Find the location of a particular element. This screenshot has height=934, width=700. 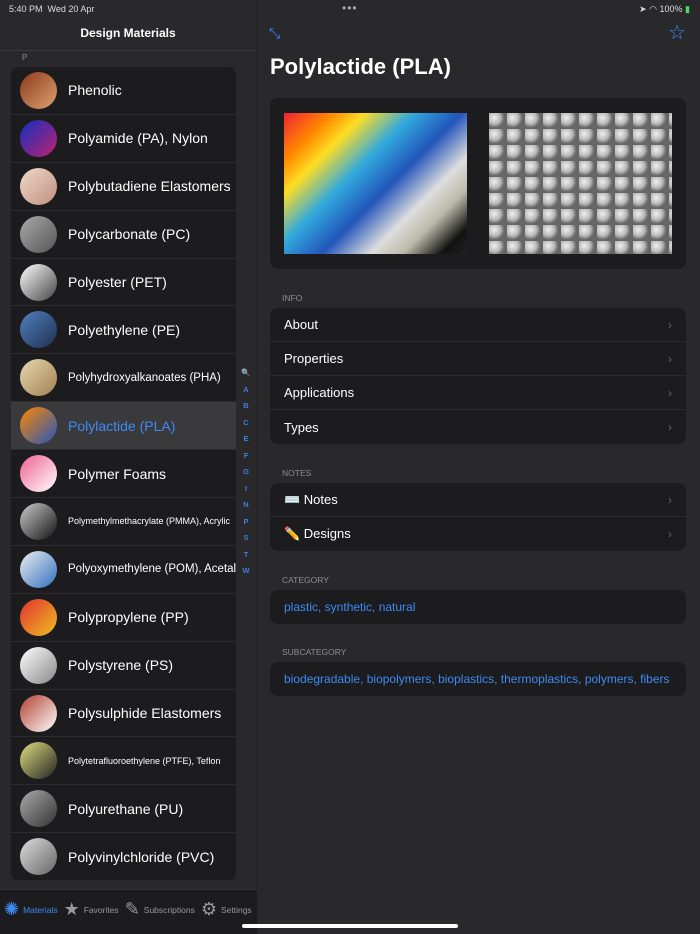

row-designs: ✏️ Designs › is located at coordinates (478, 534).